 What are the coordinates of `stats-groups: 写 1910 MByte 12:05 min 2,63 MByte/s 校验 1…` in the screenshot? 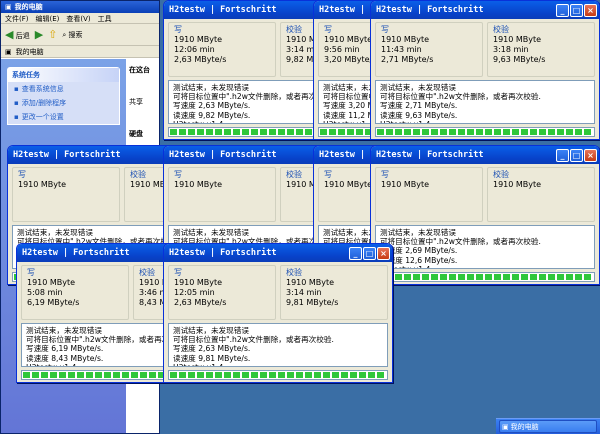 It's located at (278, 291).